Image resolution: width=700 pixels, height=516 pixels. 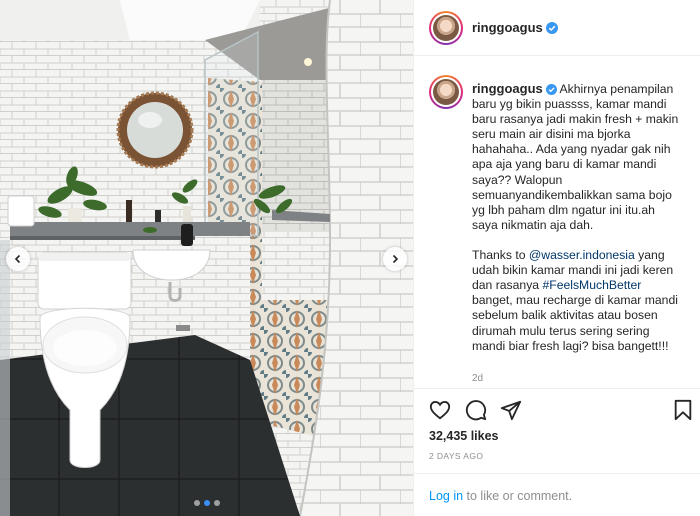 I want to click on post-header: ringgoagus, so click(x=557, y=28).